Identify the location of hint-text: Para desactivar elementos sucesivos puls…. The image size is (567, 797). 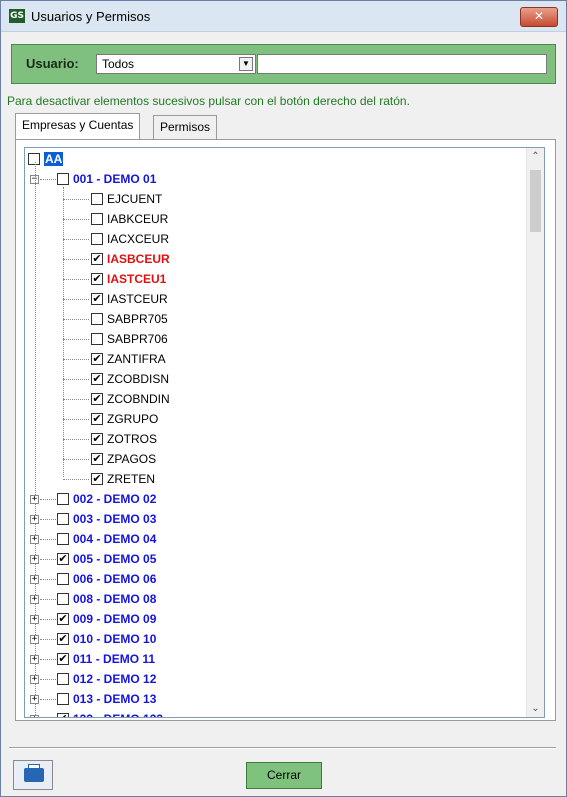
(208, 101).